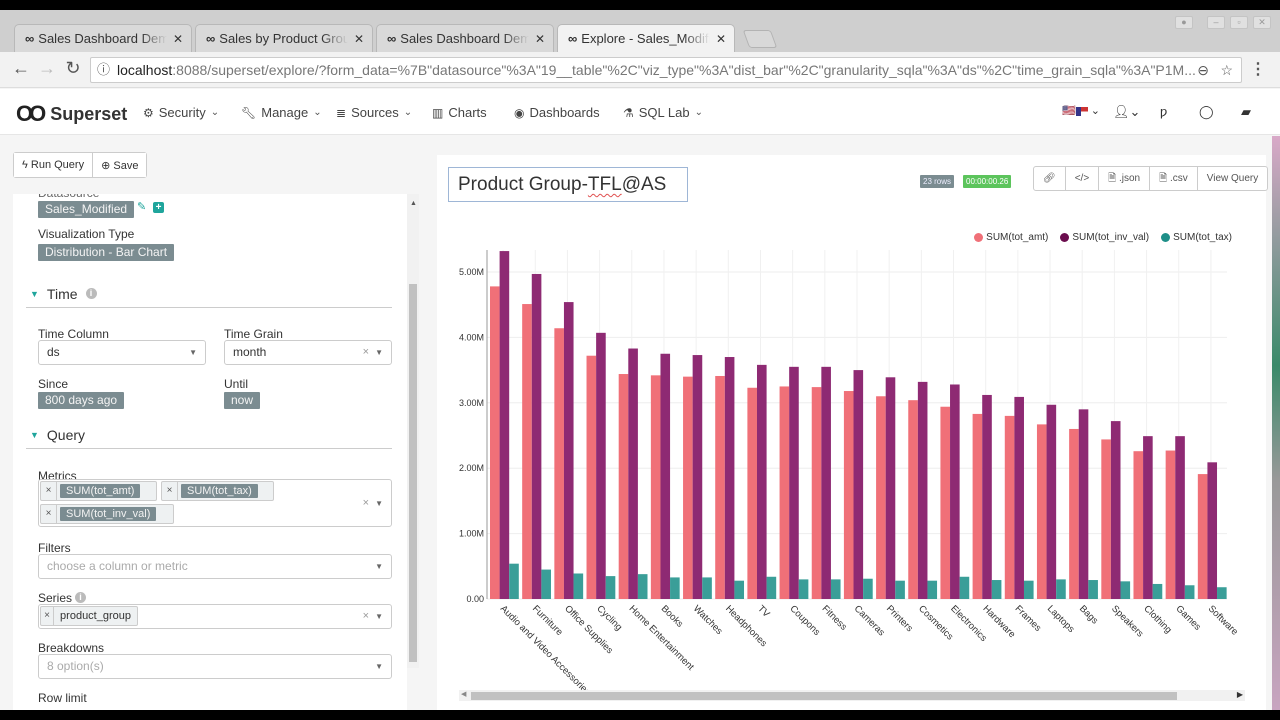 Image resolution: width=1280 pixels, height=720 pixels. What do you see at coordinates (1163, 111) in the screenshot?
I see `version-icon: ƿ` at bounding box center [1163, 111].